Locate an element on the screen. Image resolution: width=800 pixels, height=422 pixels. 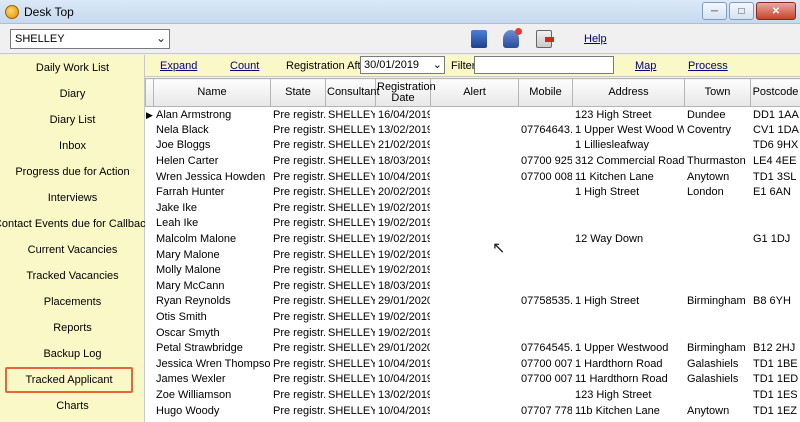
cell-name: Nela Black is located at coordinates (212, 130).